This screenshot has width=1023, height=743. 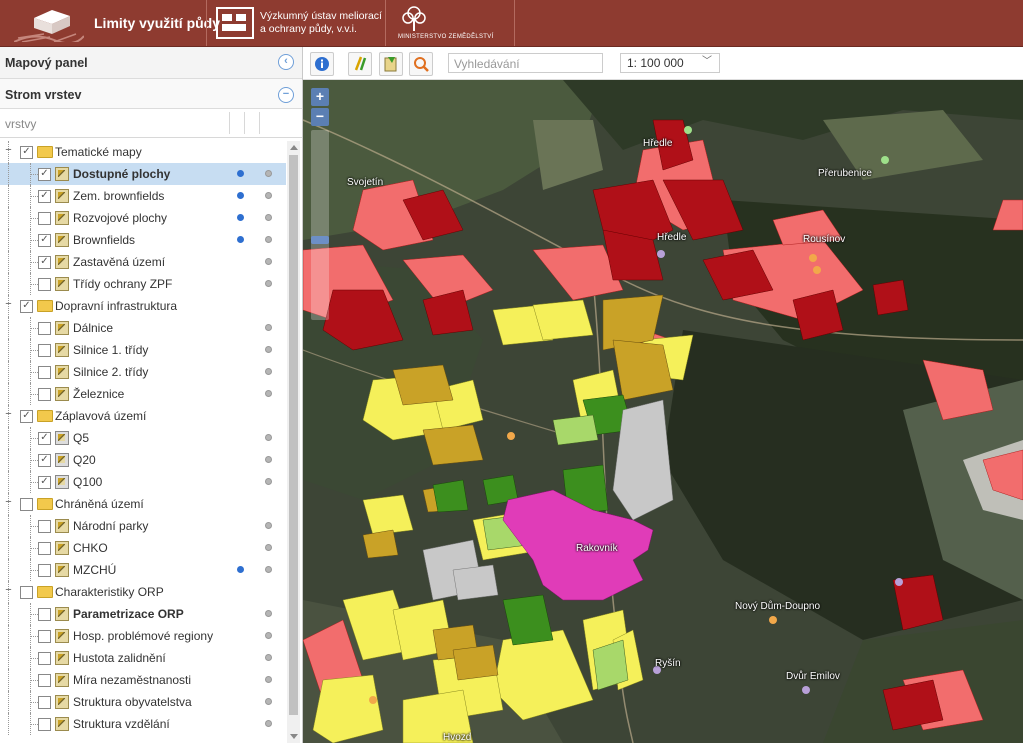 I want to click on layer-row: CHKO, so click(x=143, y=548).